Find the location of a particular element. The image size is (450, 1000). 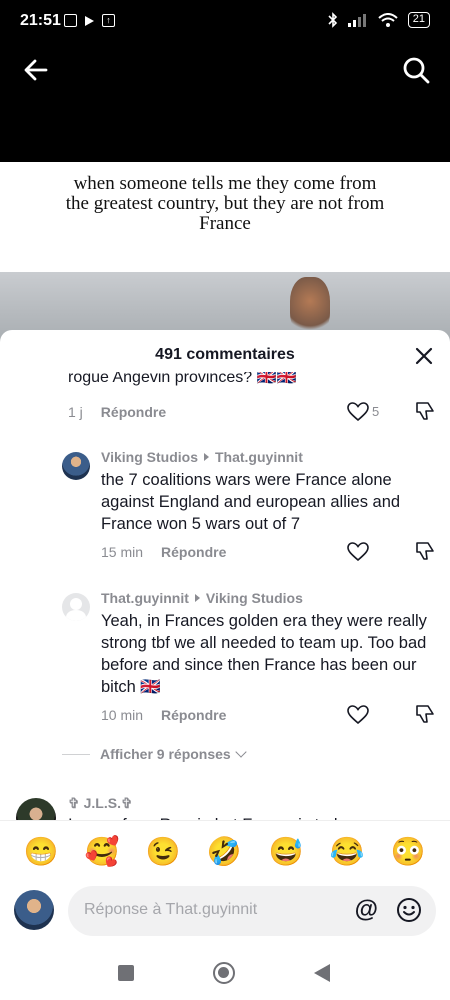

my-avatar is located at coordinates (34, 910).